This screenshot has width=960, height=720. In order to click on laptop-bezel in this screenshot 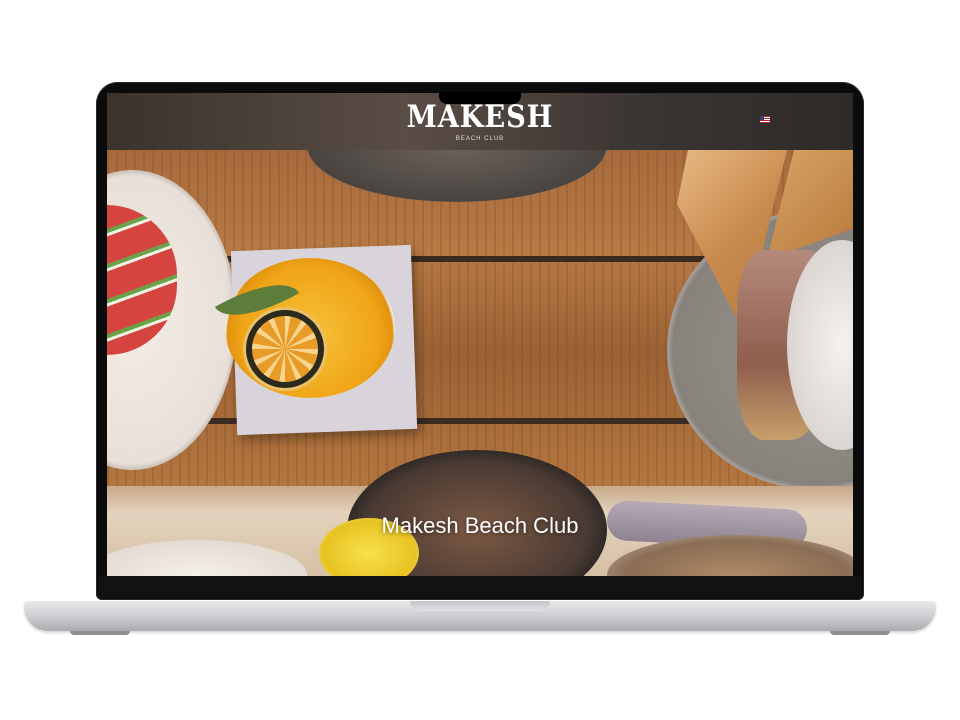, I will do `click(480, 587)`.